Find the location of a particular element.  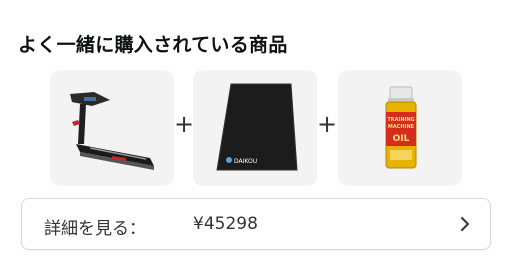

section-title: よく一緒に購入されている商品 is located at coordinates (153, 45).